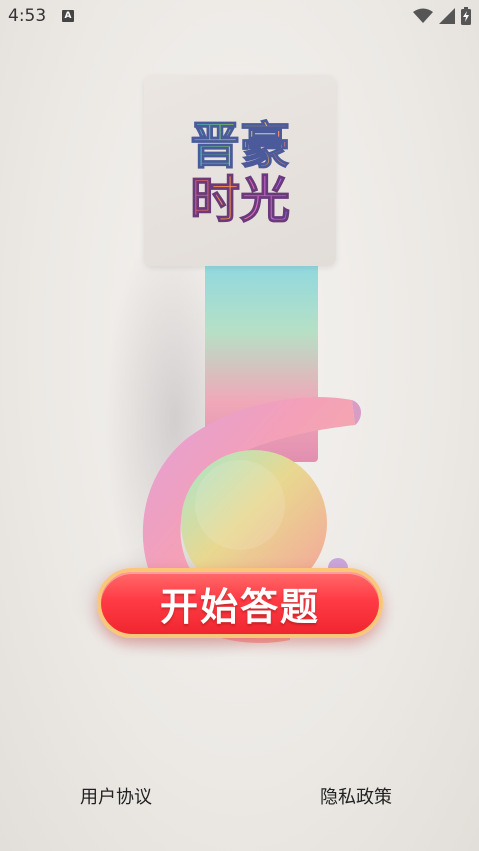 This screenshot has height=851, width=479. What do you see at coordinates (423, 15) in the screenshot?
I see `wifi-icon` at bounding box center [423, 15].